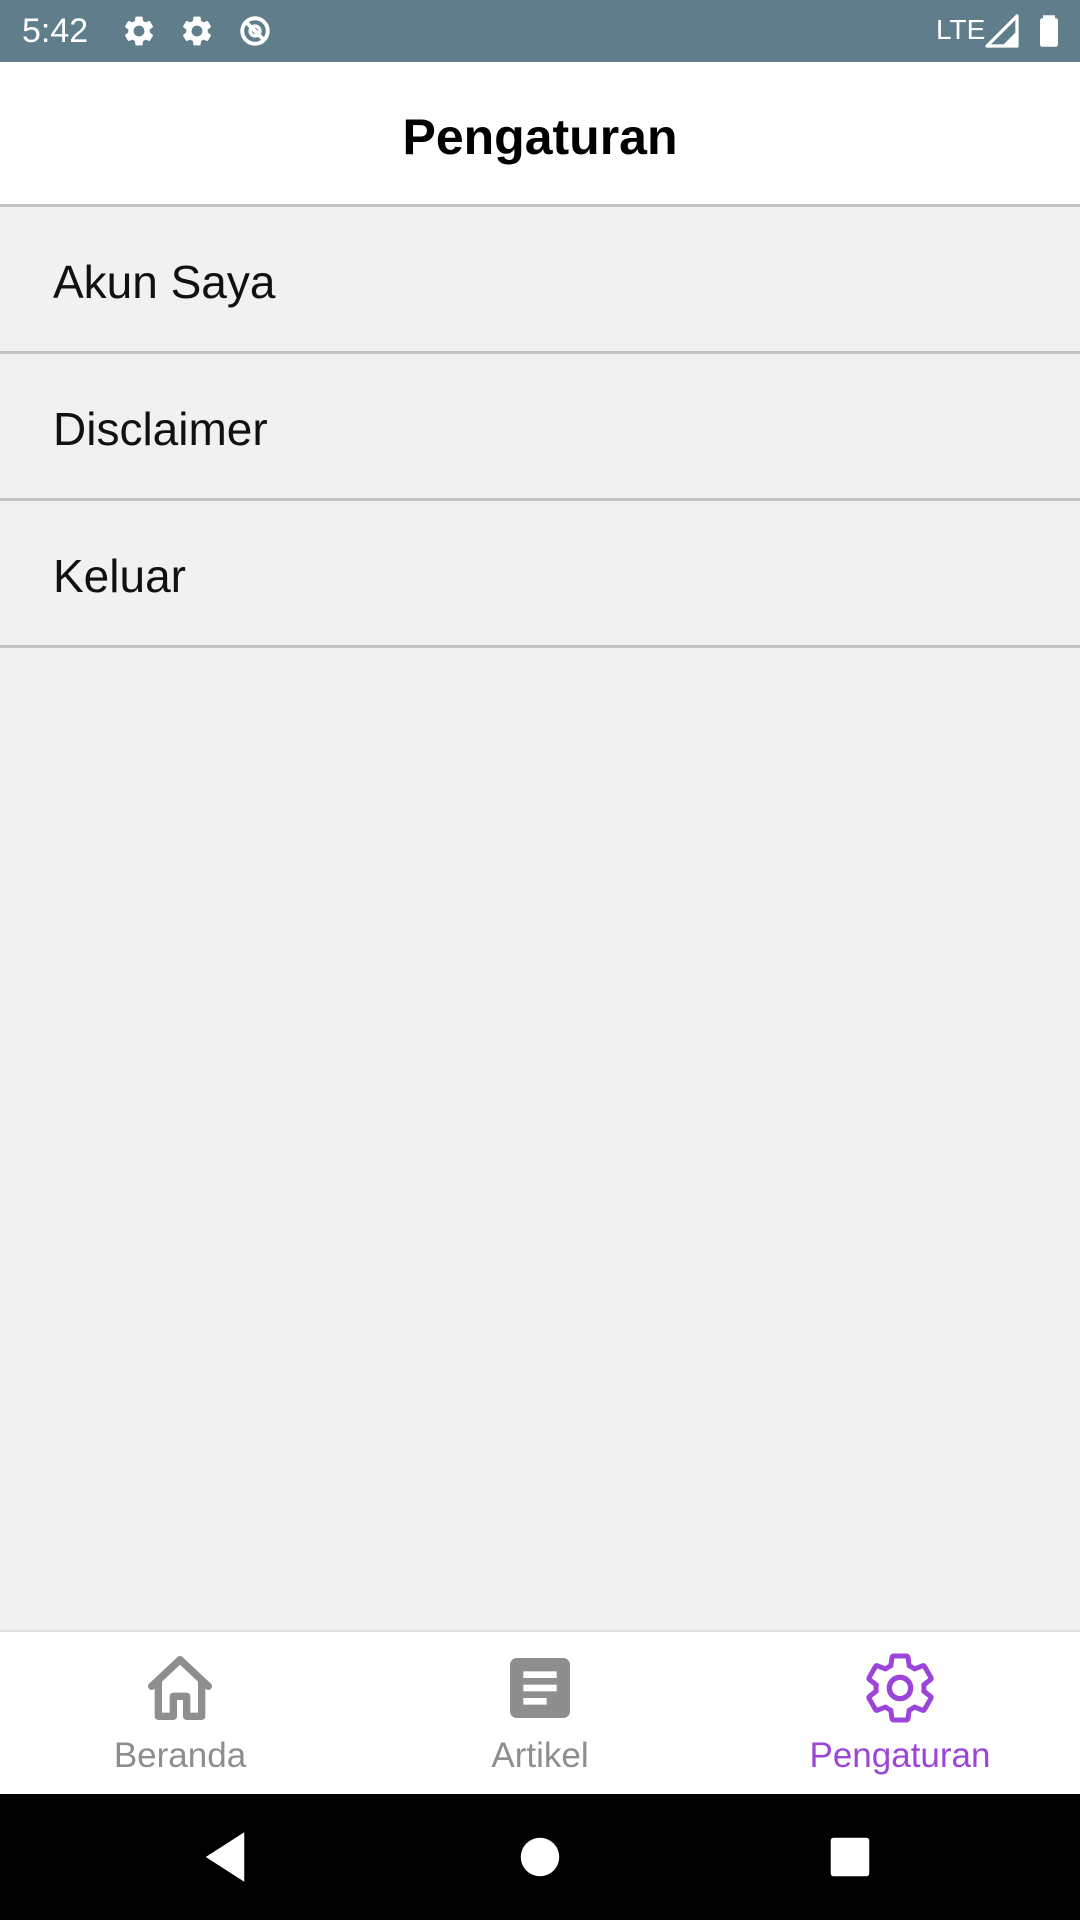  What do you see at coordinates (900, 1755) in the screenshot?
I see `nav-label: Pengaturan` at bounding box center [900, 1755].